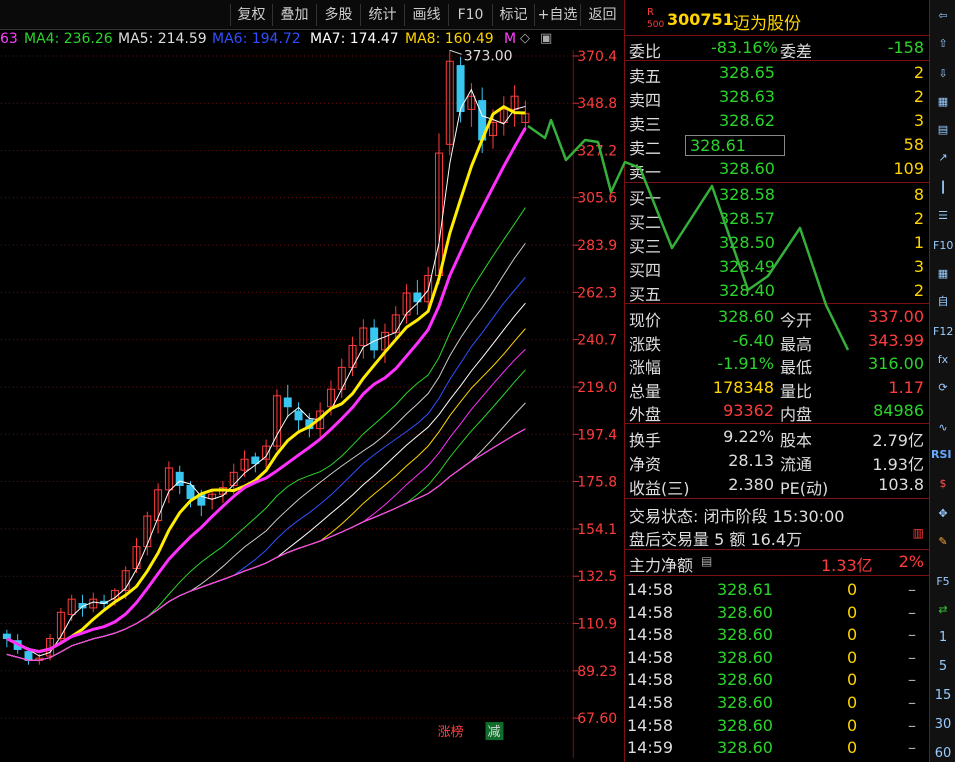 The image size is (955, 762). I want to click on stat-row: 外盘 93362 内盘 84986, so click(777, 412).